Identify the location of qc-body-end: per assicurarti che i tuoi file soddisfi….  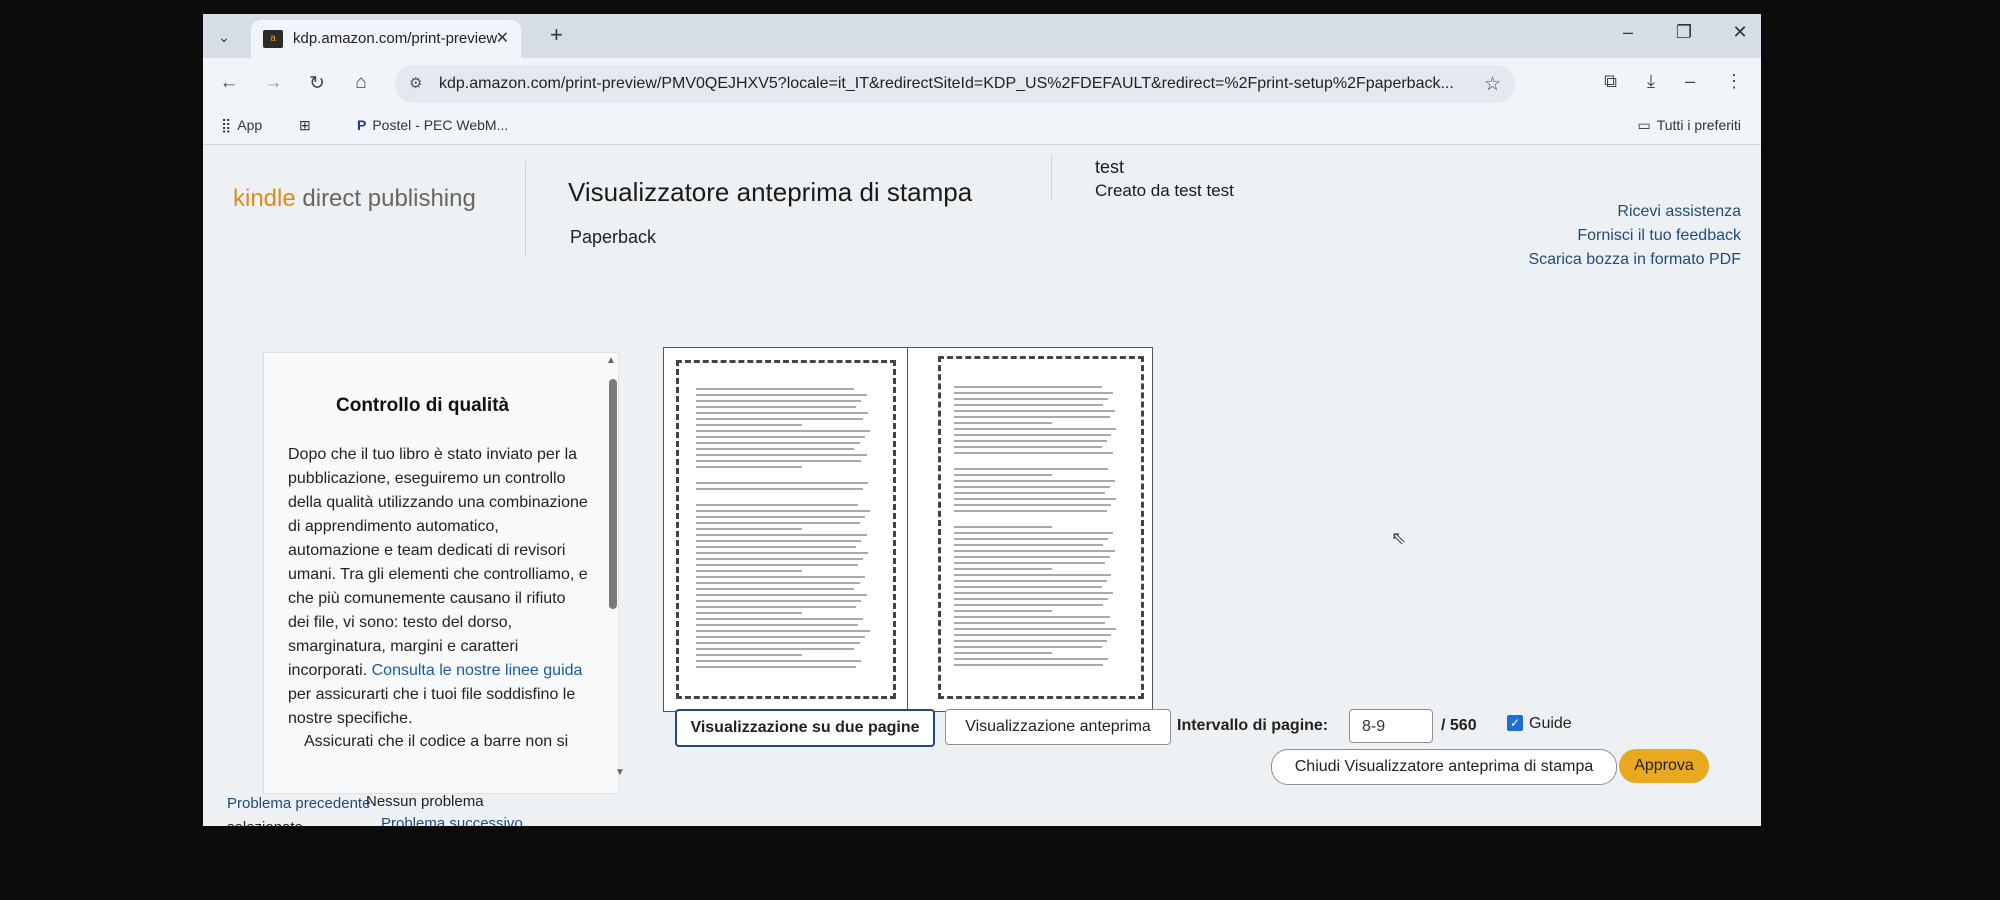
(432, 706).